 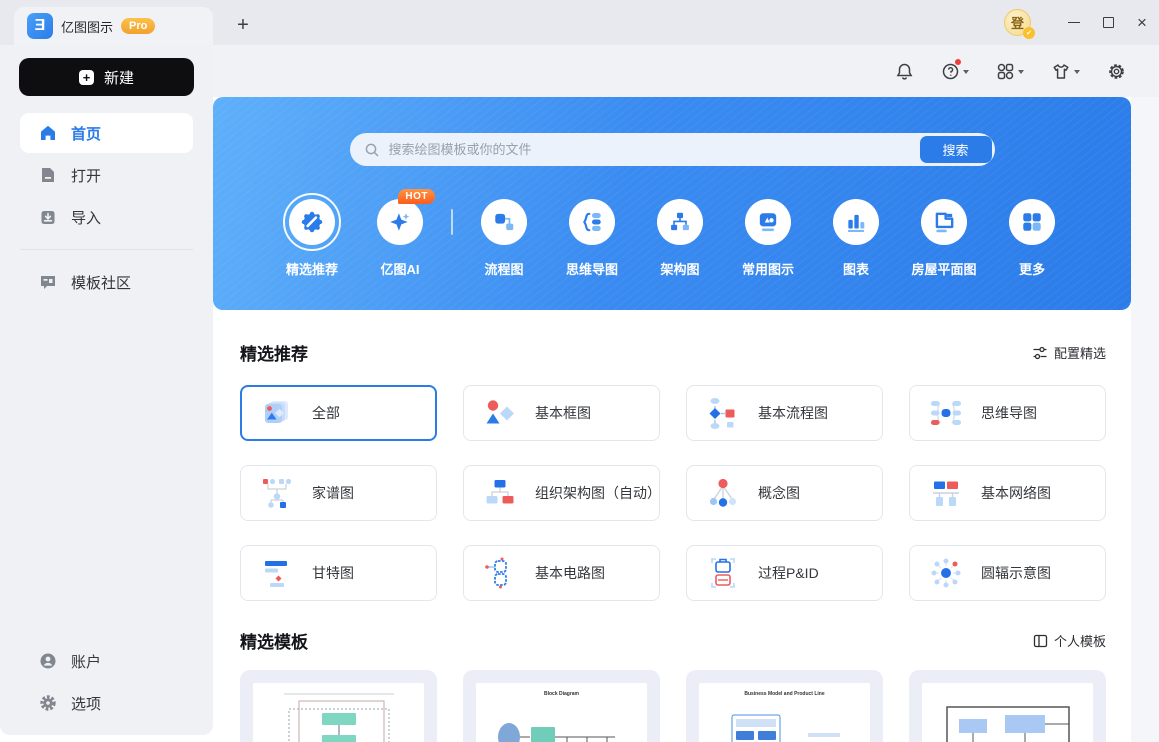 What do you see at coordinates (1108, 22) in the screenshot?
I see `maximize-button` at bounding box center [1108, 22].